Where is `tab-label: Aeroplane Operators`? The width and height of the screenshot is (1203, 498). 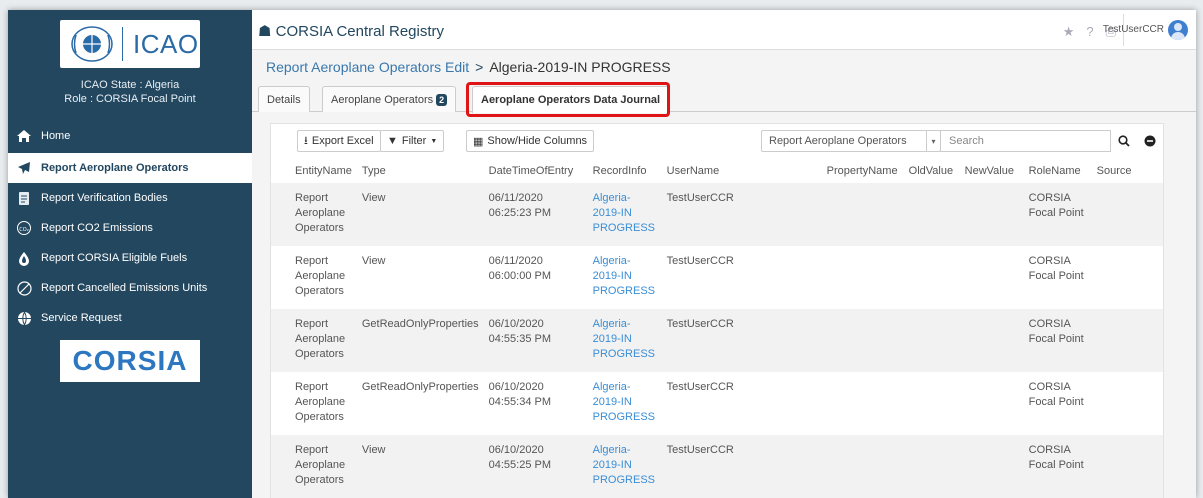 tab-label: Aeroplane Operators is located at coordinates (382, 99).